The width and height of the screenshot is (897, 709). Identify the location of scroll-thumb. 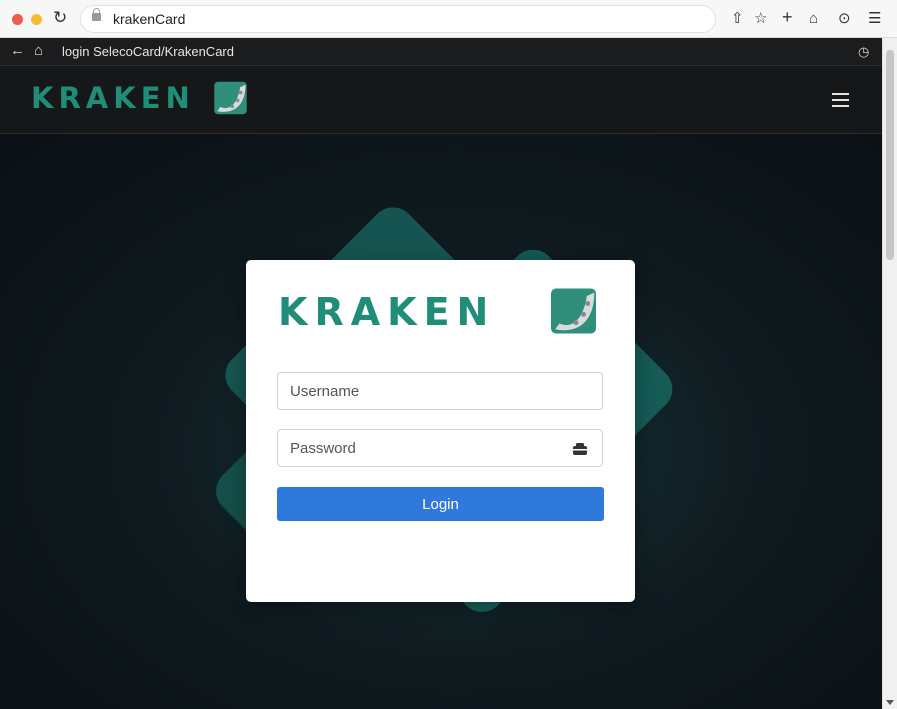
(890, 155).